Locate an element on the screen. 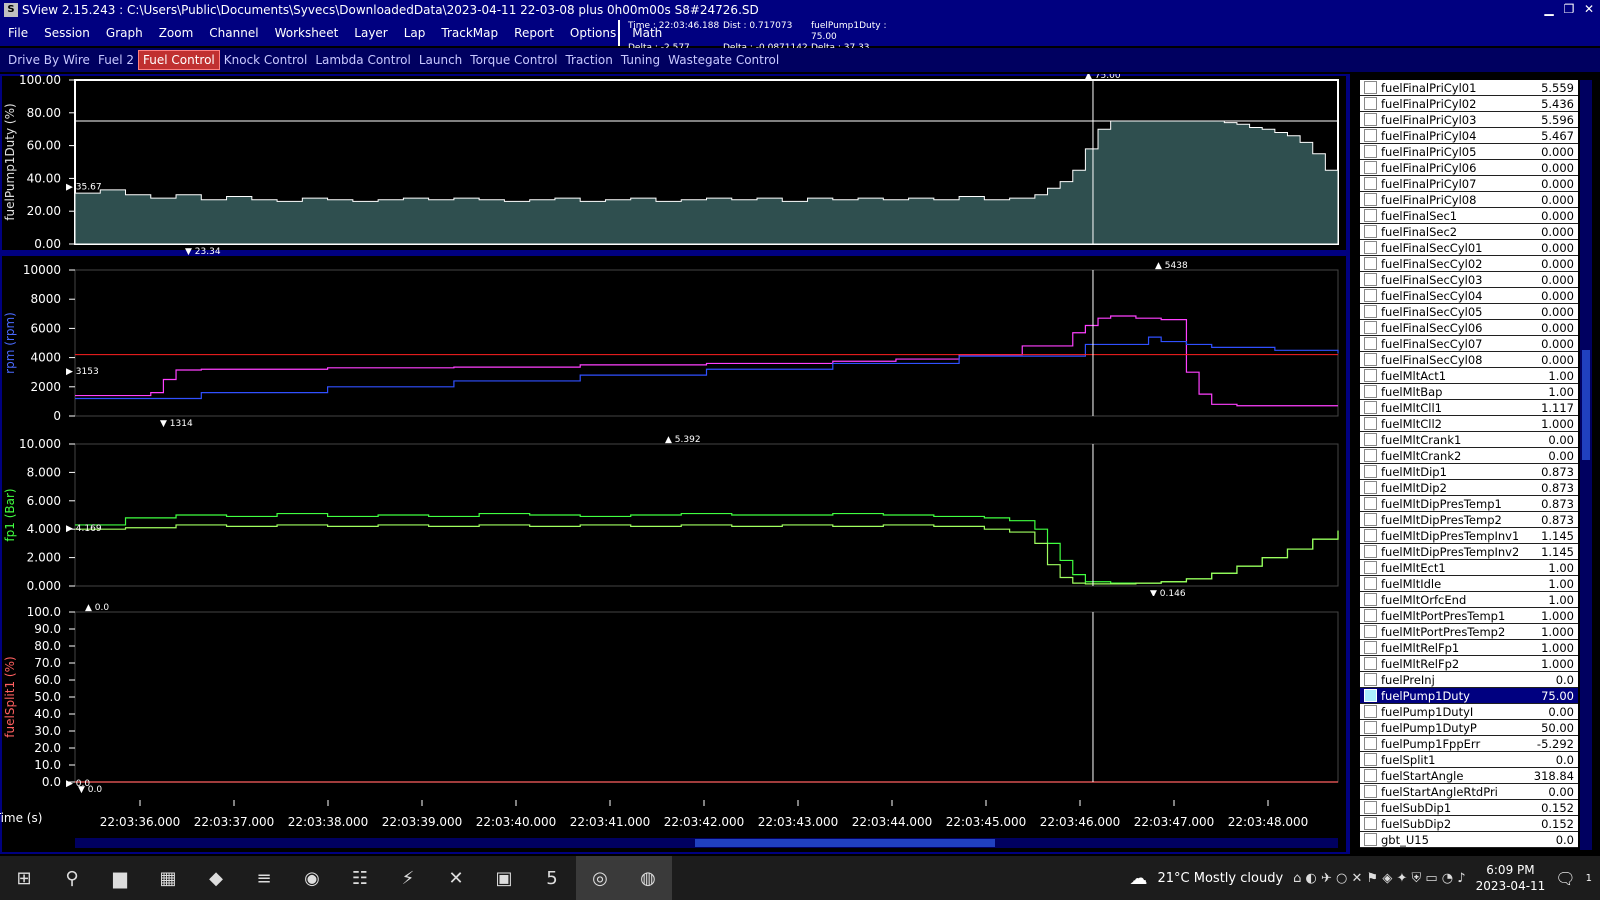 Image resolution: width=1600 pixels, height=900 pixels. chrome-icon: ◉ is located at coordinates (312, 878).